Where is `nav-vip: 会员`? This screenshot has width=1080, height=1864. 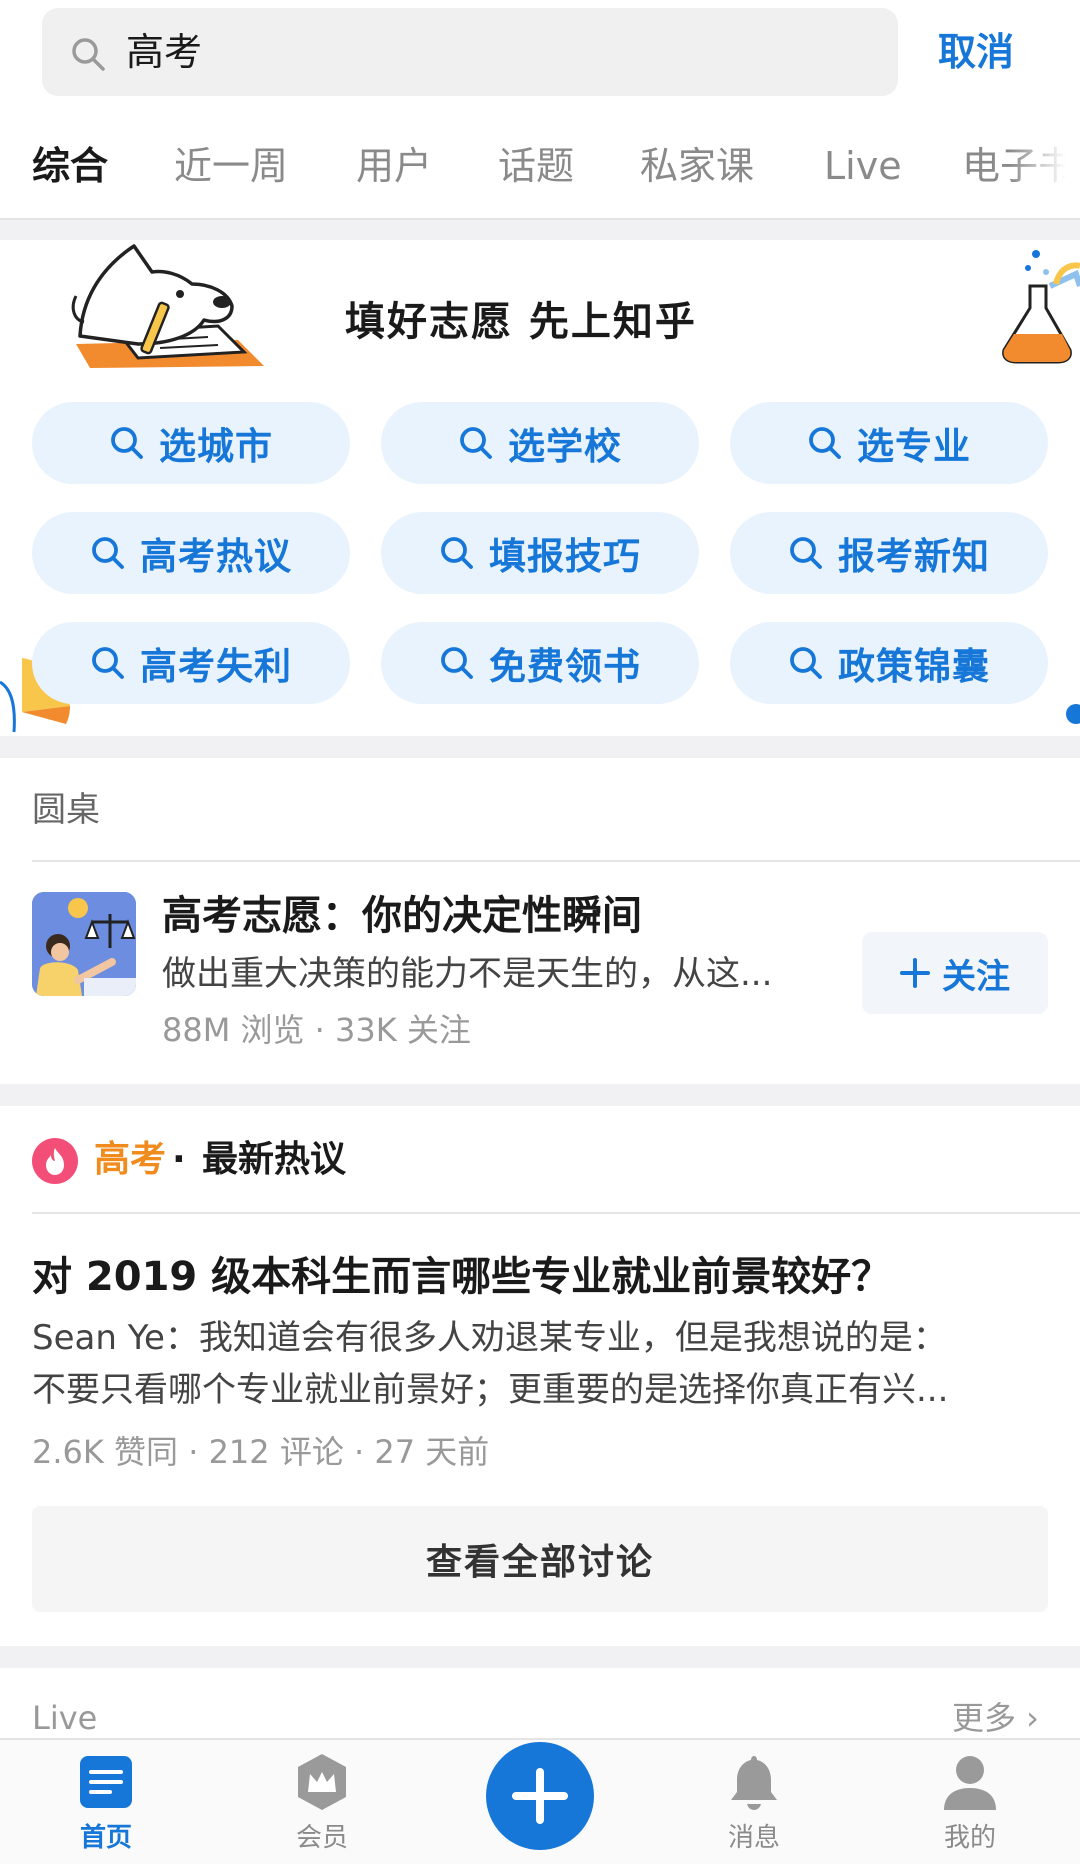 nav-vip: 会员 is located at coordinates (322, 1804).